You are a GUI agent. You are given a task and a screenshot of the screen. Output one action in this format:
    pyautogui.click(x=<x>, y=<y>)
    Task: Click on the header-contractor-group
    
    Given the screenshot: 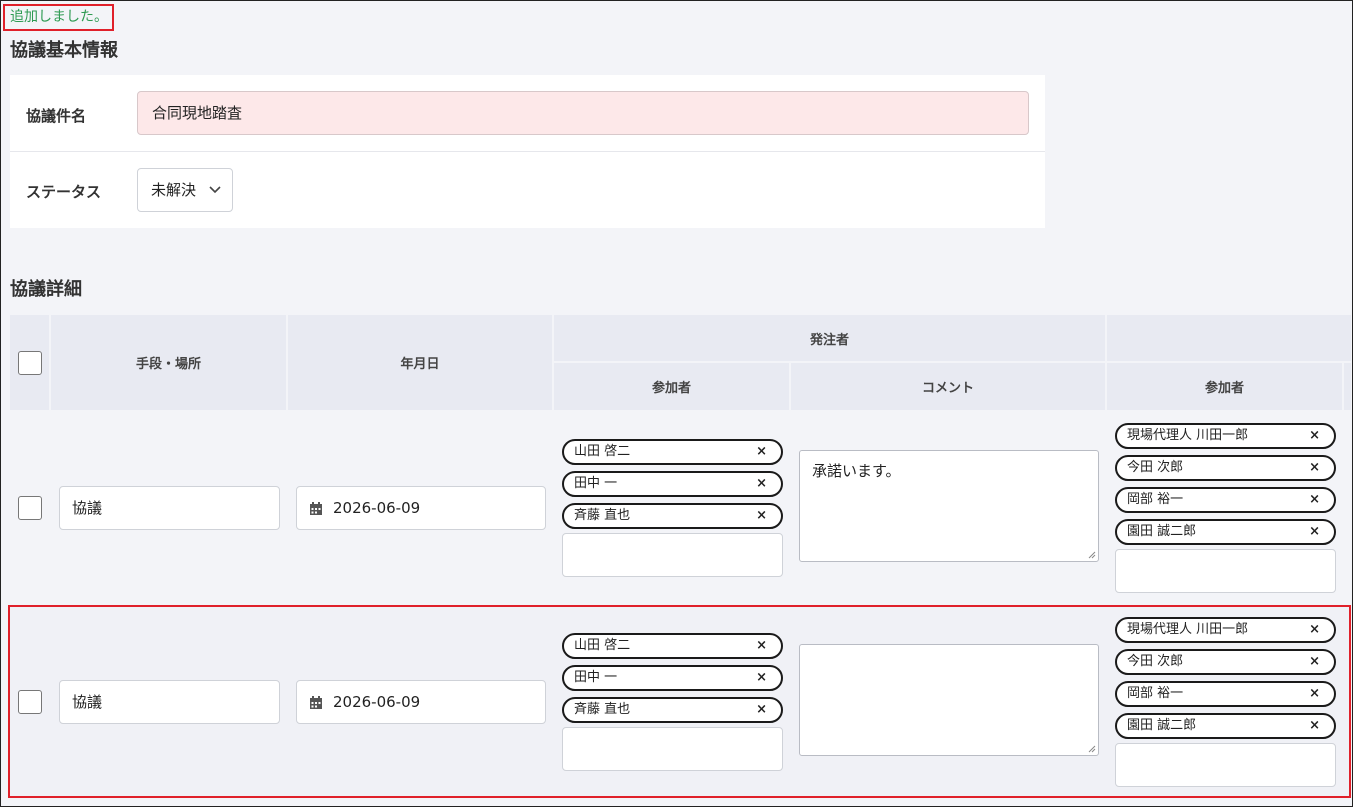 What is the action you would take?
    pyautogui.click(x=1229, y=338)
    